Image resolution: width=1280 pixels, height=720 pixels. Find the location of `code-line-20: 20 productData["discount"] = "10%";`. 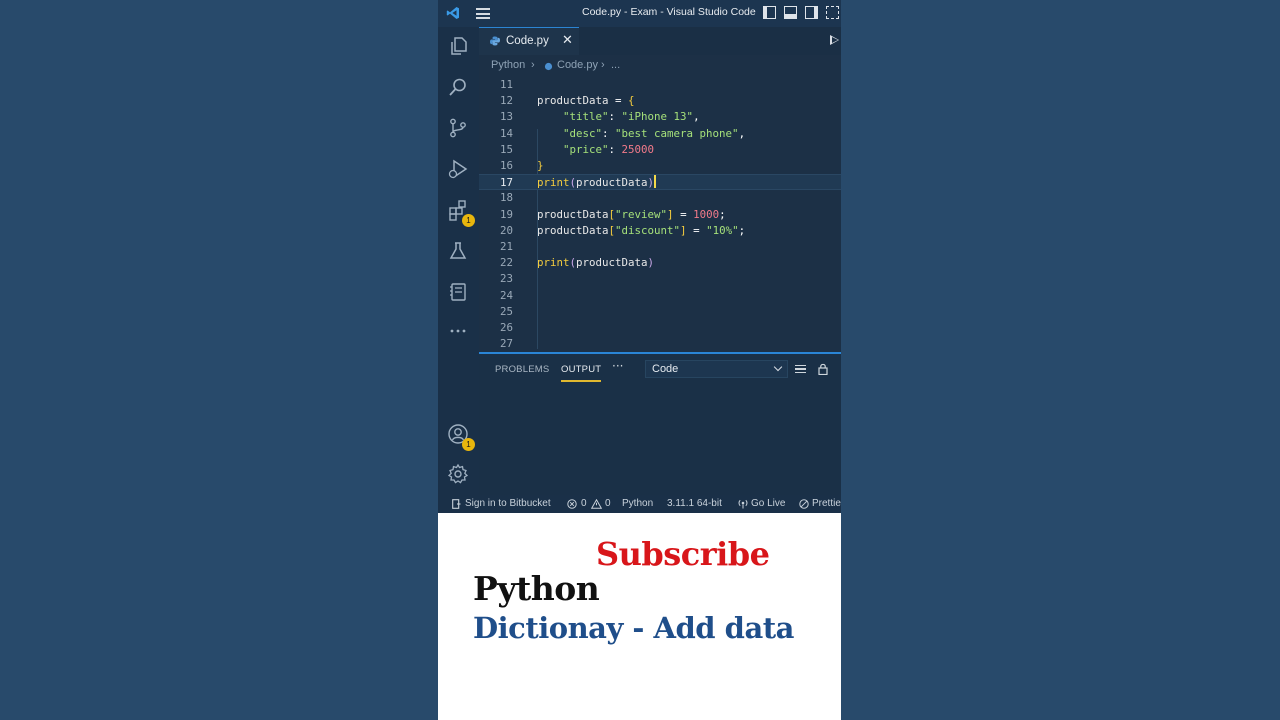

code-line-20: 20 productData["discount"] = "10%"; is located at coordinates (660, 231).